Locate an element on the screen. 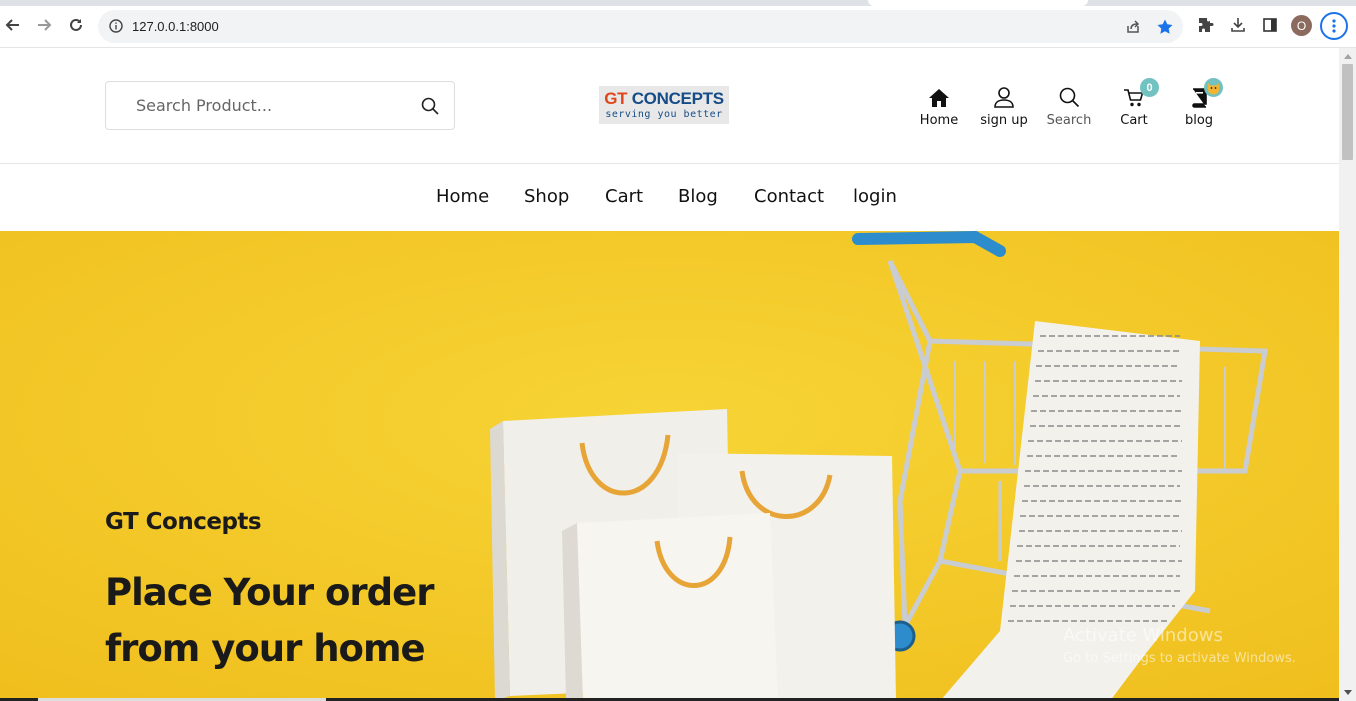 Image resolution: width=1356 pixels, height=701 pixels. bookmark-star-icon is located at coordinates (1165, 27).